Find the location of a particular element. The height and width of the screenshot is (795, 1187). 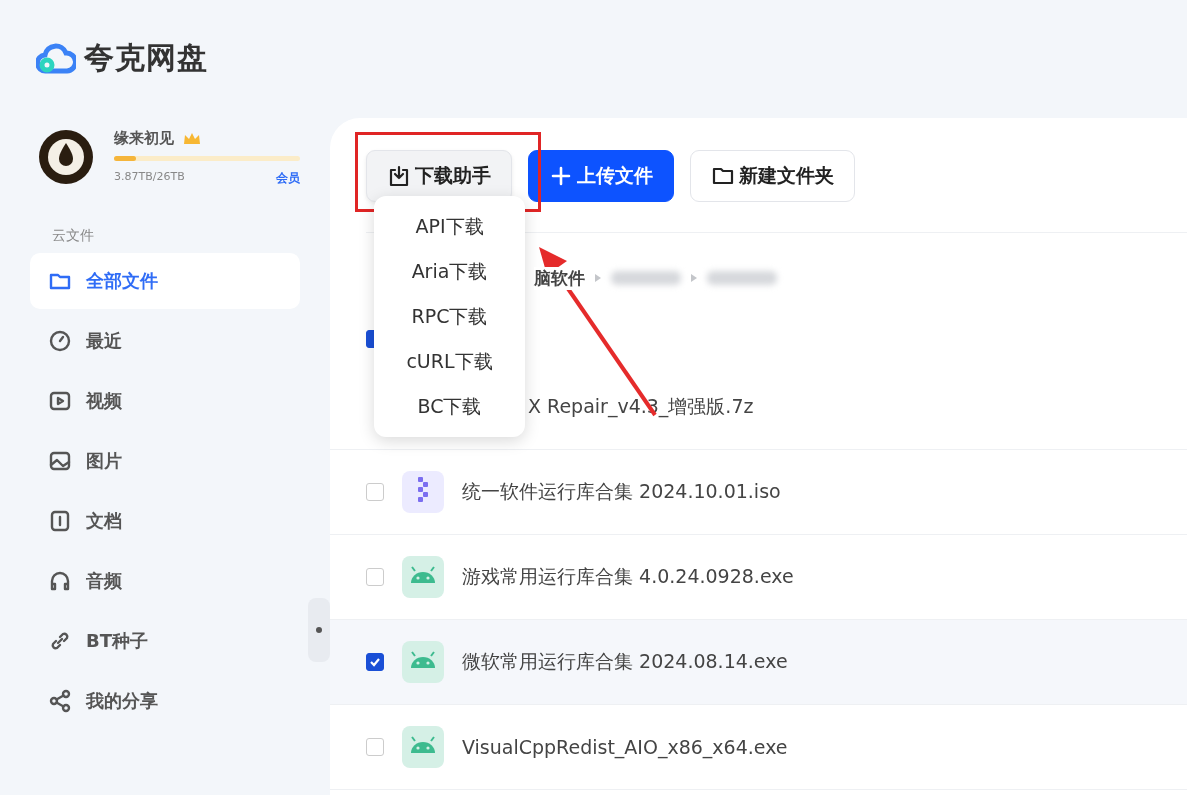

sidebar-item: BT种子 is located at coordinates (165, 641).